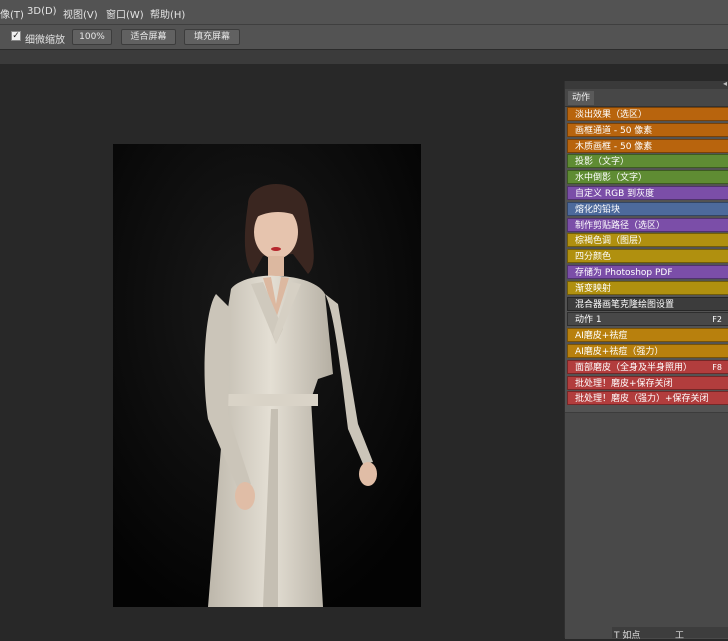  Describe the element at coordinates (680, 636) in the screenshot. I see `status-right: 工` at that location.